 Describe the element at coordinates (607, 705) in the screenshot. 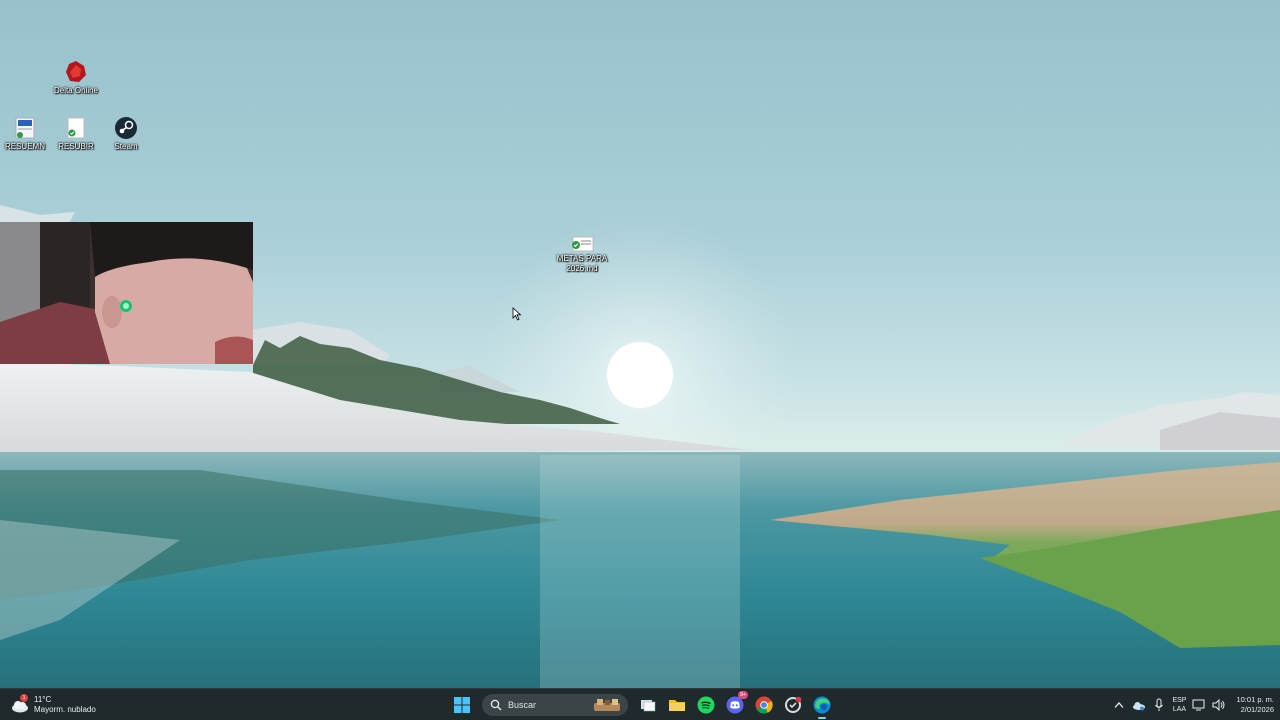

I see `search-highlight-illustration` at that location.